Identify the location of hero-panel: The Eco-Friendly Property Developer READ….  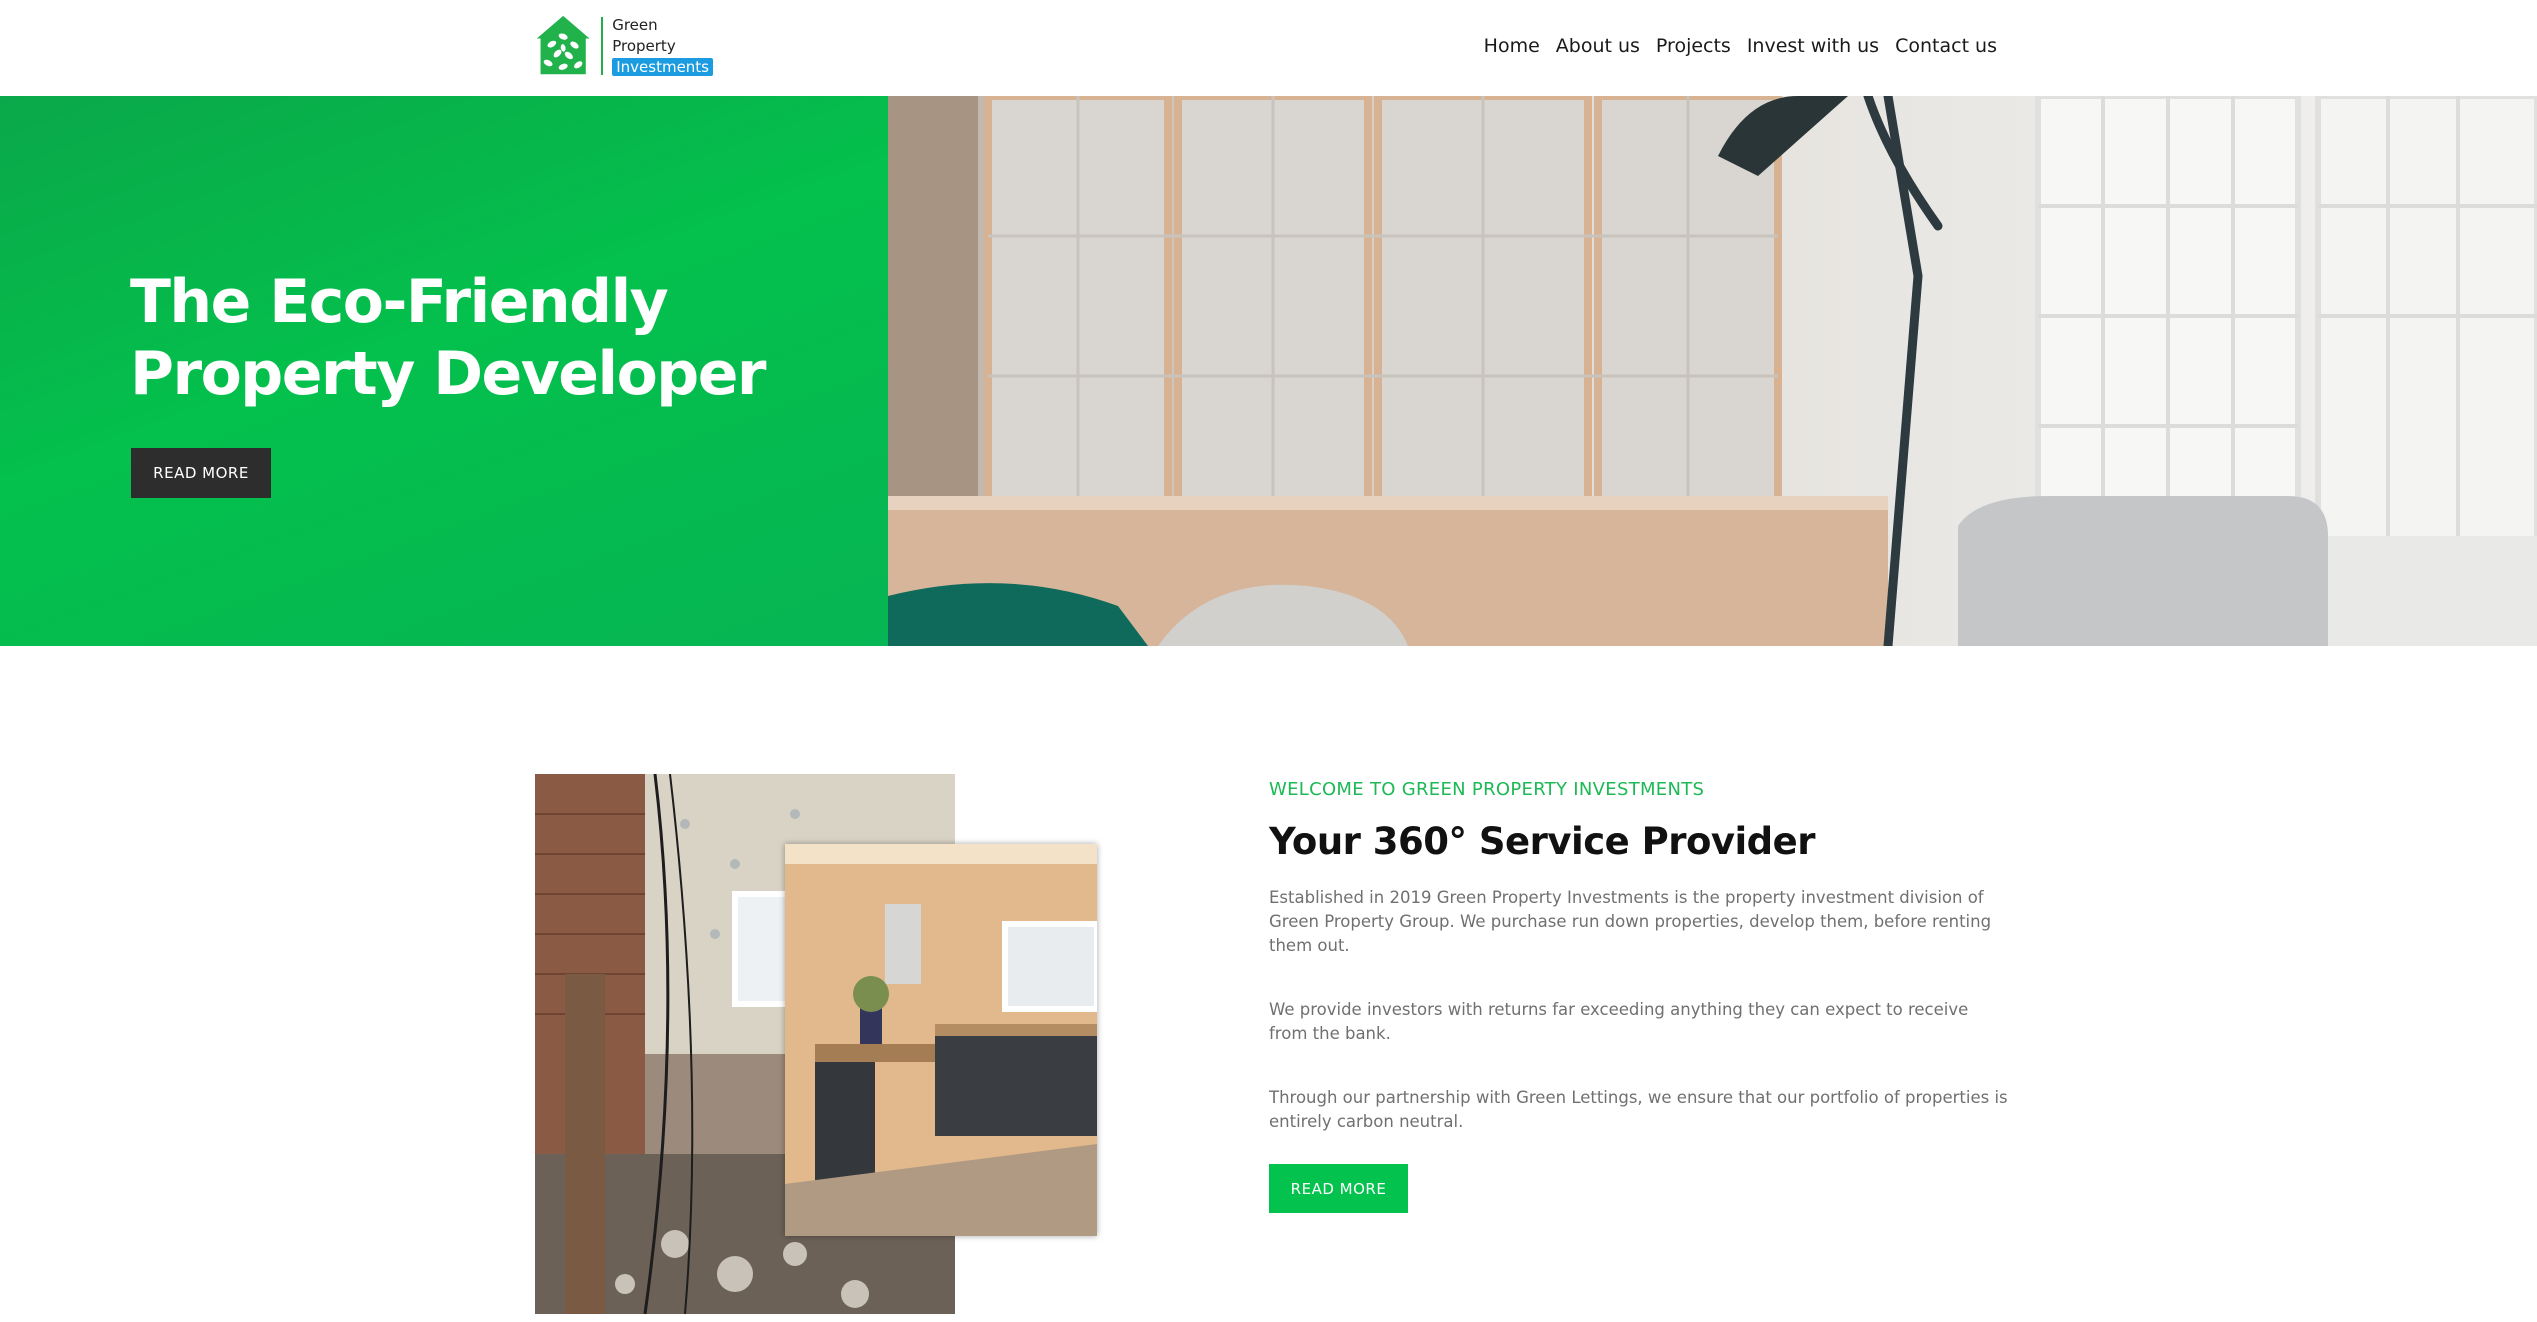
(444, 371).